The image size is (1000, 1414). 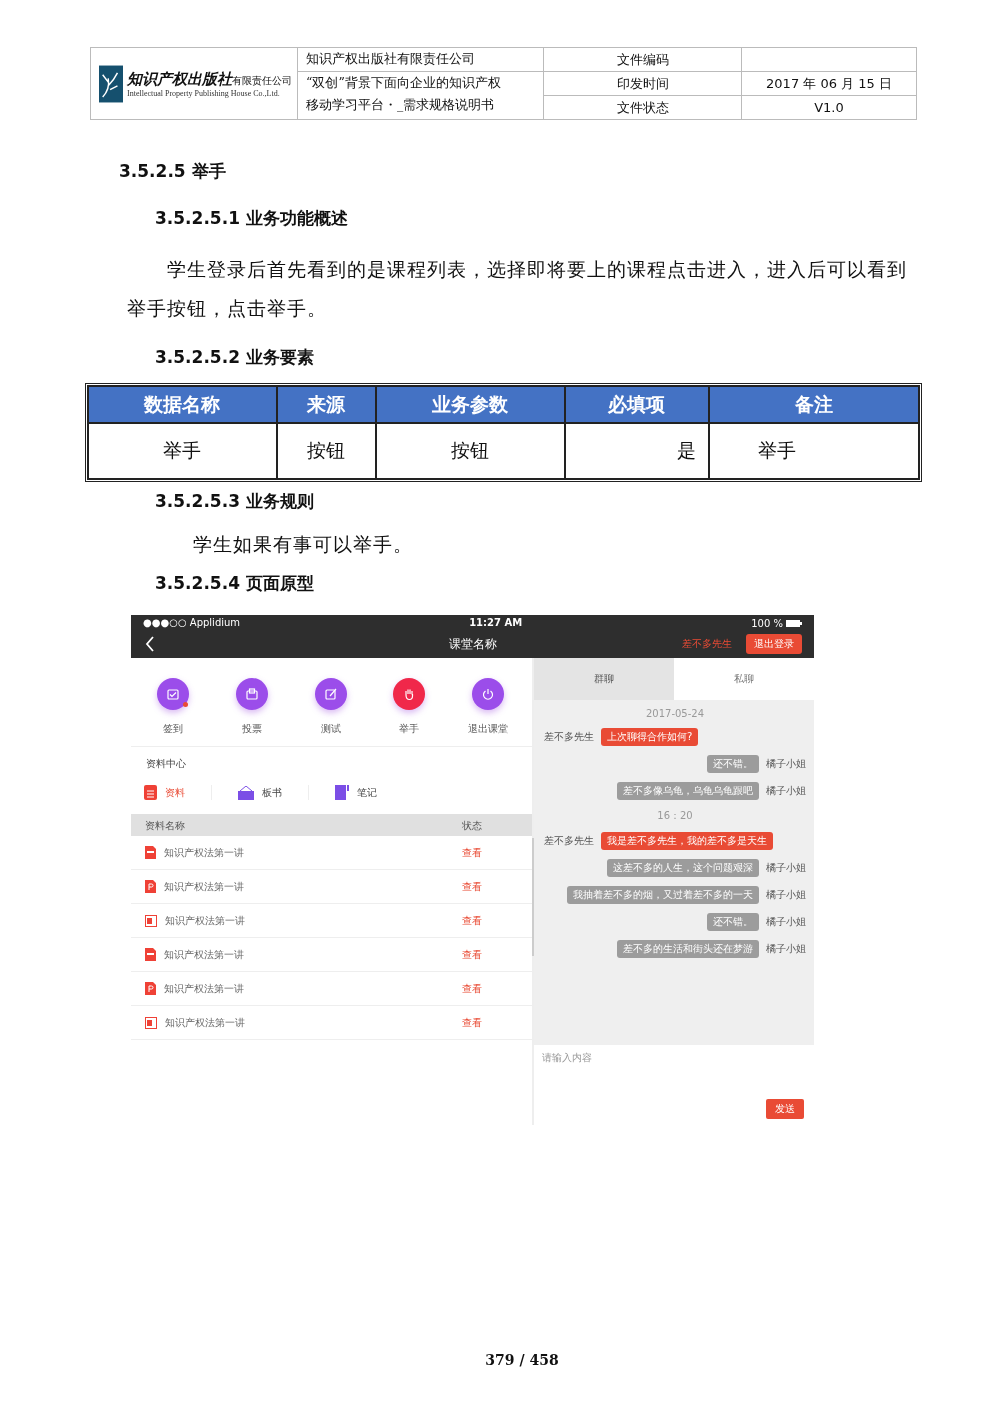 I want to click on paragraph: 学生登录后首先看到的是课程列表，选择即将要上的课程点击进入，进入后可以看到举手按钮，点击举手。, so click(x=517, y=289).